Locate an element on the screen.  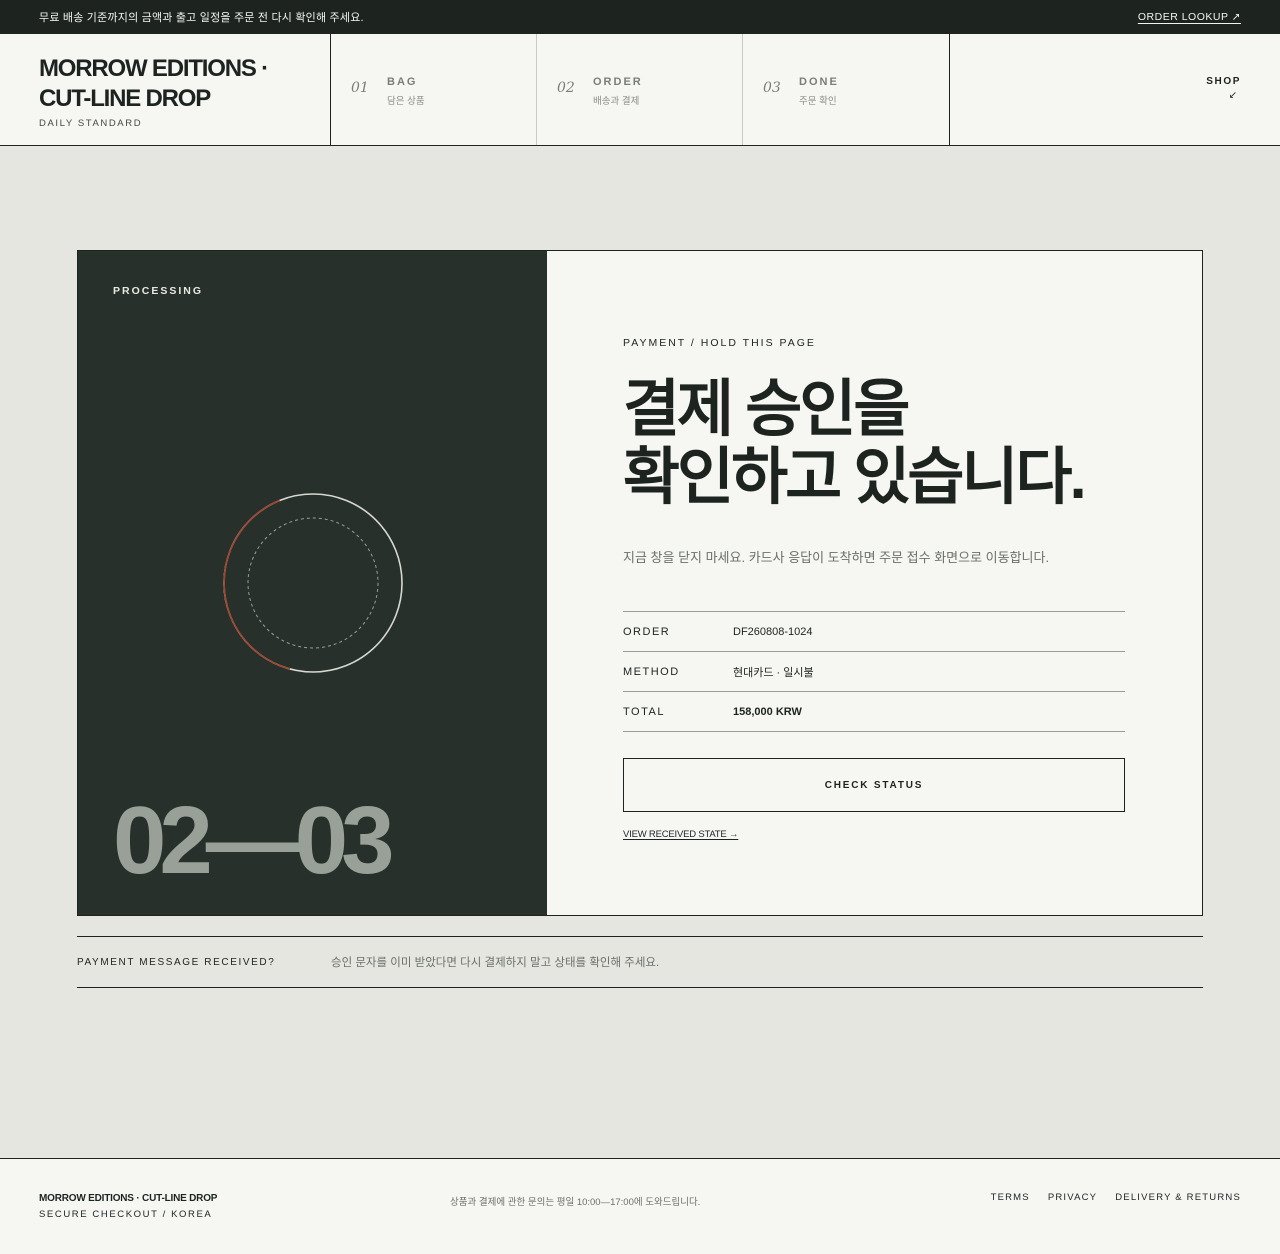
page-title: 결제 승인을 확인하고 있습니다. is located at coordinates (883, 444).